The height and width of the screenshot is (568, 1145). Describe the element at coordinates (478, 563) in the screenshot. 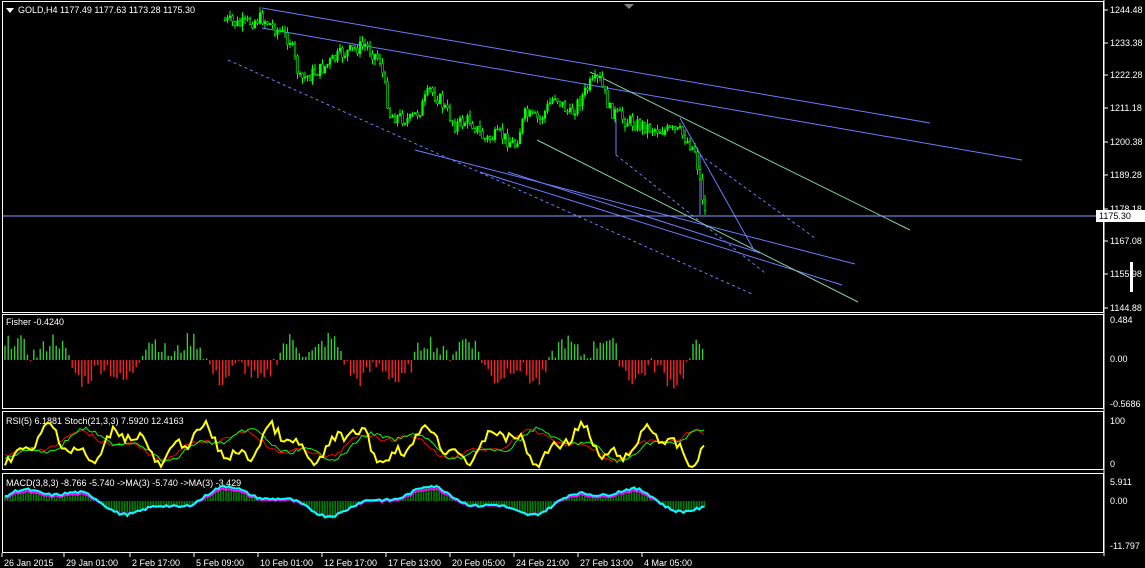

I see `time-label: 20 Feb 05:00` at that location.